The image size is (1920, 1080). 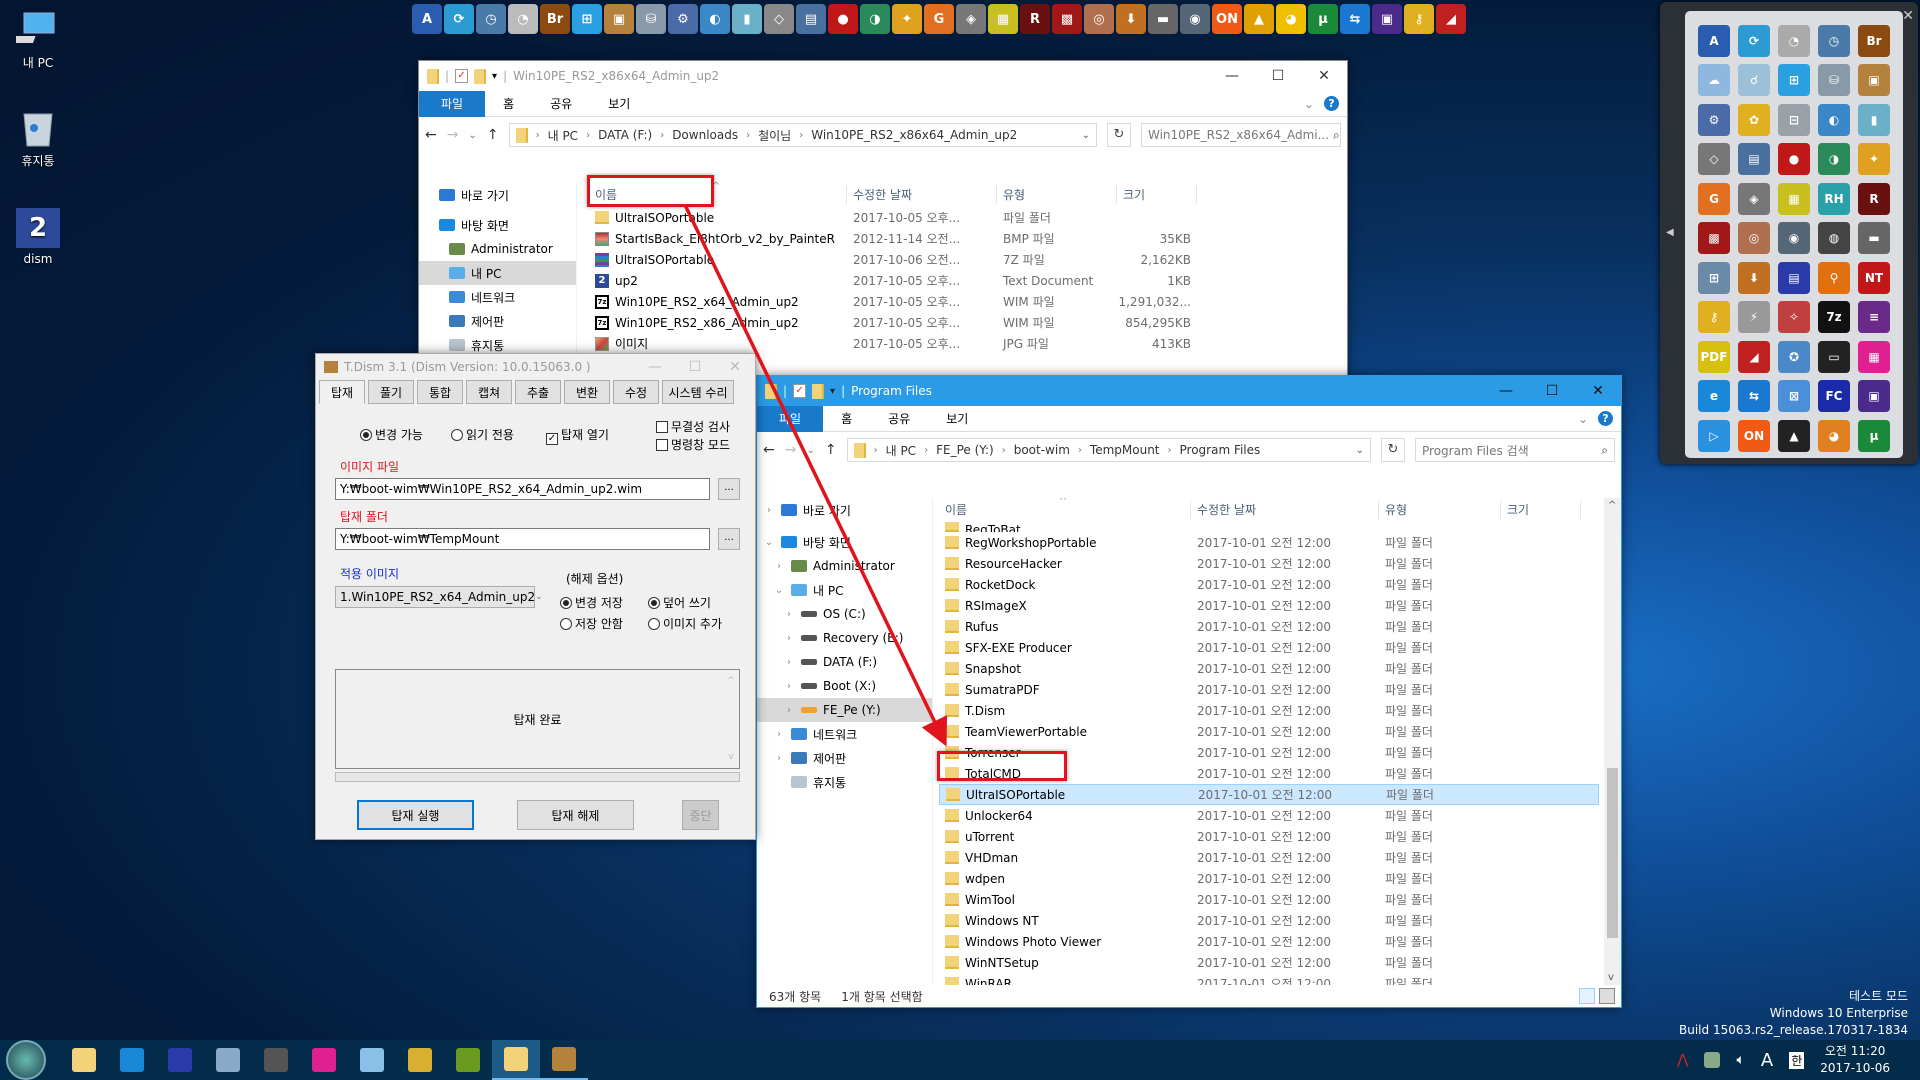 What do you see at coordinates (1670, 232) in the screenshot?
I see `collapse-arrow-icon: ◀` at bounding box center [1670, 232].